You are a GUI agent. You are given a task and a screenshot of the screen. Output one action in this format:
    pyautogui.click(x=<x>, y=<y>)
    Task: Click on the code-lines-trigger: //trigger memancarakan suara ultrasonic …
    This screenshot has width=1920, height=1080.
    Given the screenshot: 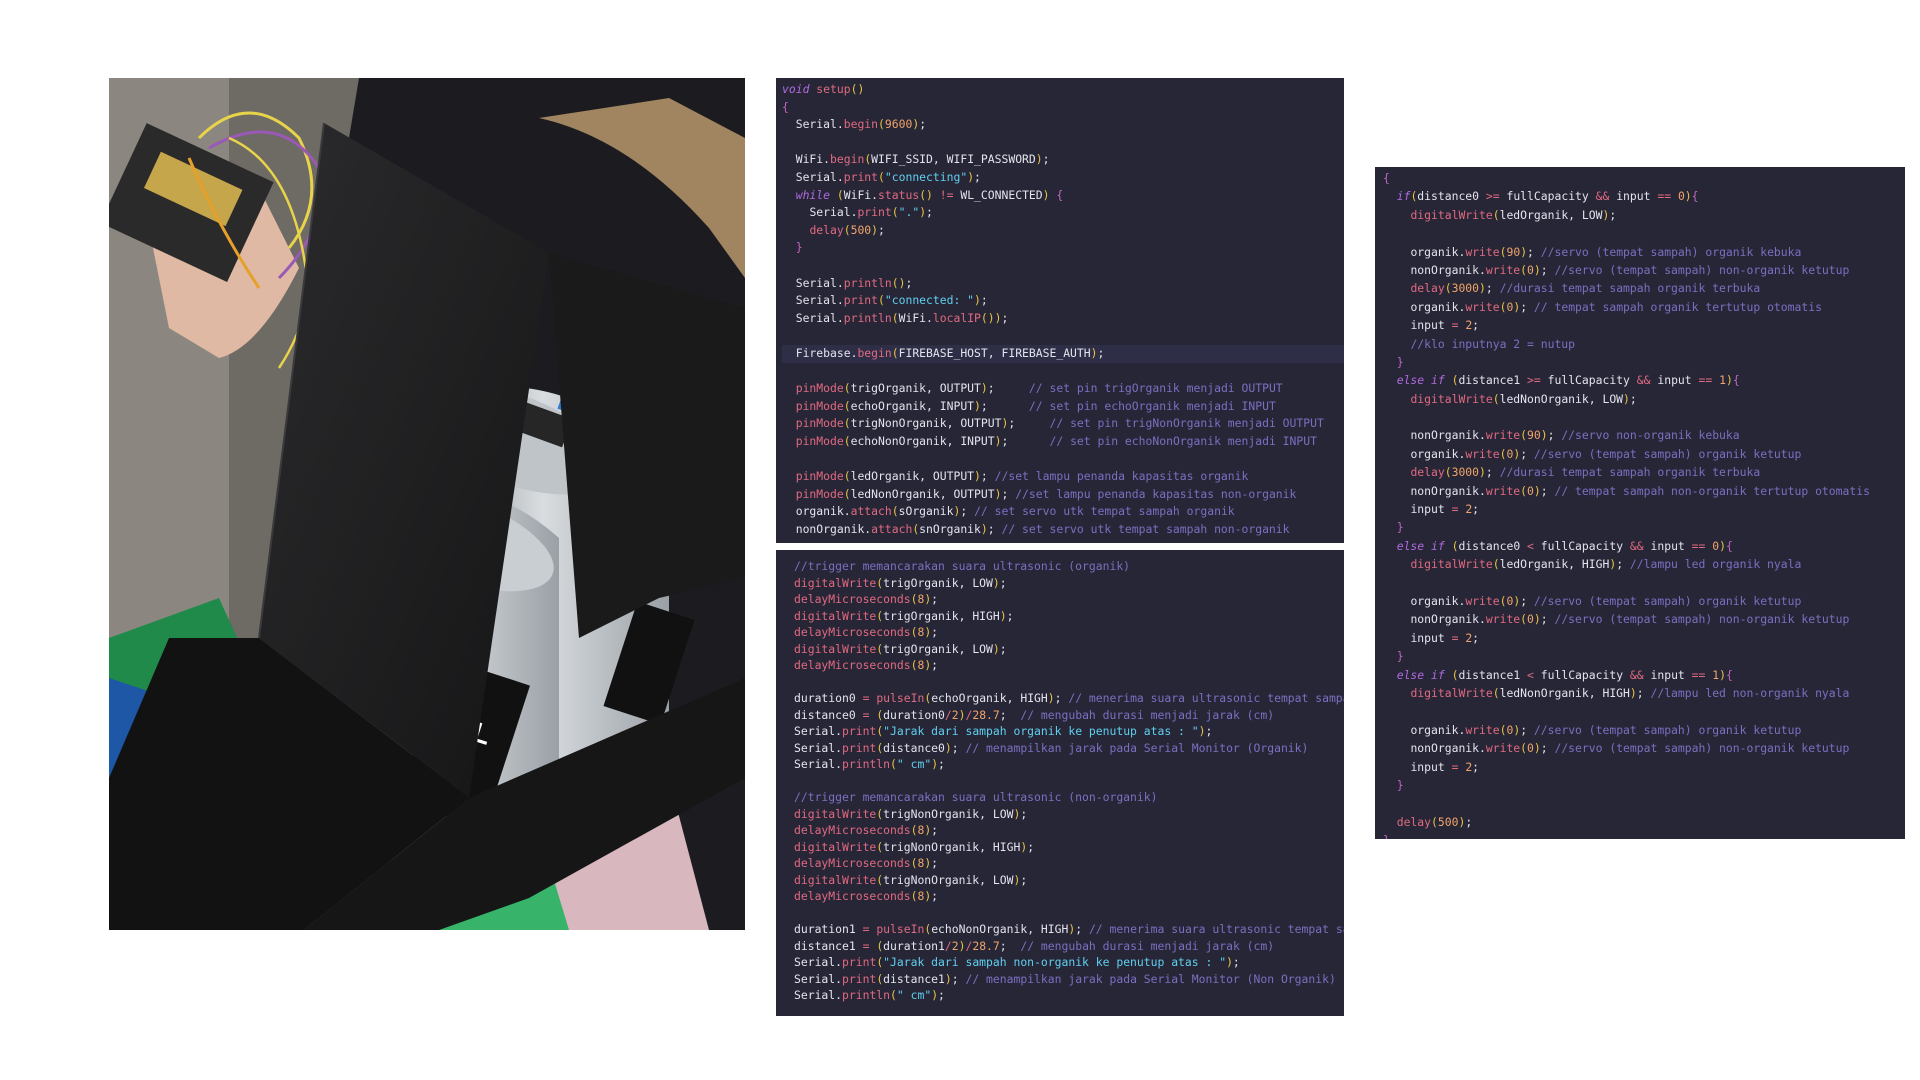 What is the action you would take?
    pyautogui.click(x=1069, y=781)
    